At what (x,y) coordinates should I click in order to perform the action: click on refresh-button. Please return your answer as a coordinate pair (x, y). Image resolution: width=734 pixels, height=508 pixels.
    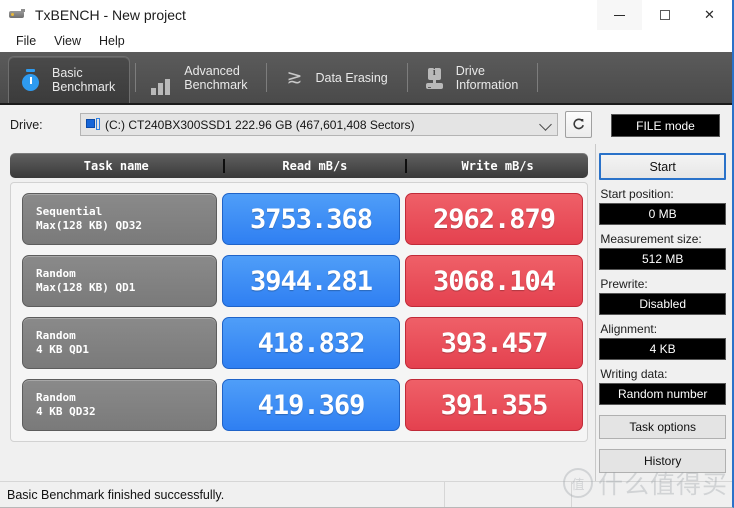
    Looking at the image, I should click on (578, 124).